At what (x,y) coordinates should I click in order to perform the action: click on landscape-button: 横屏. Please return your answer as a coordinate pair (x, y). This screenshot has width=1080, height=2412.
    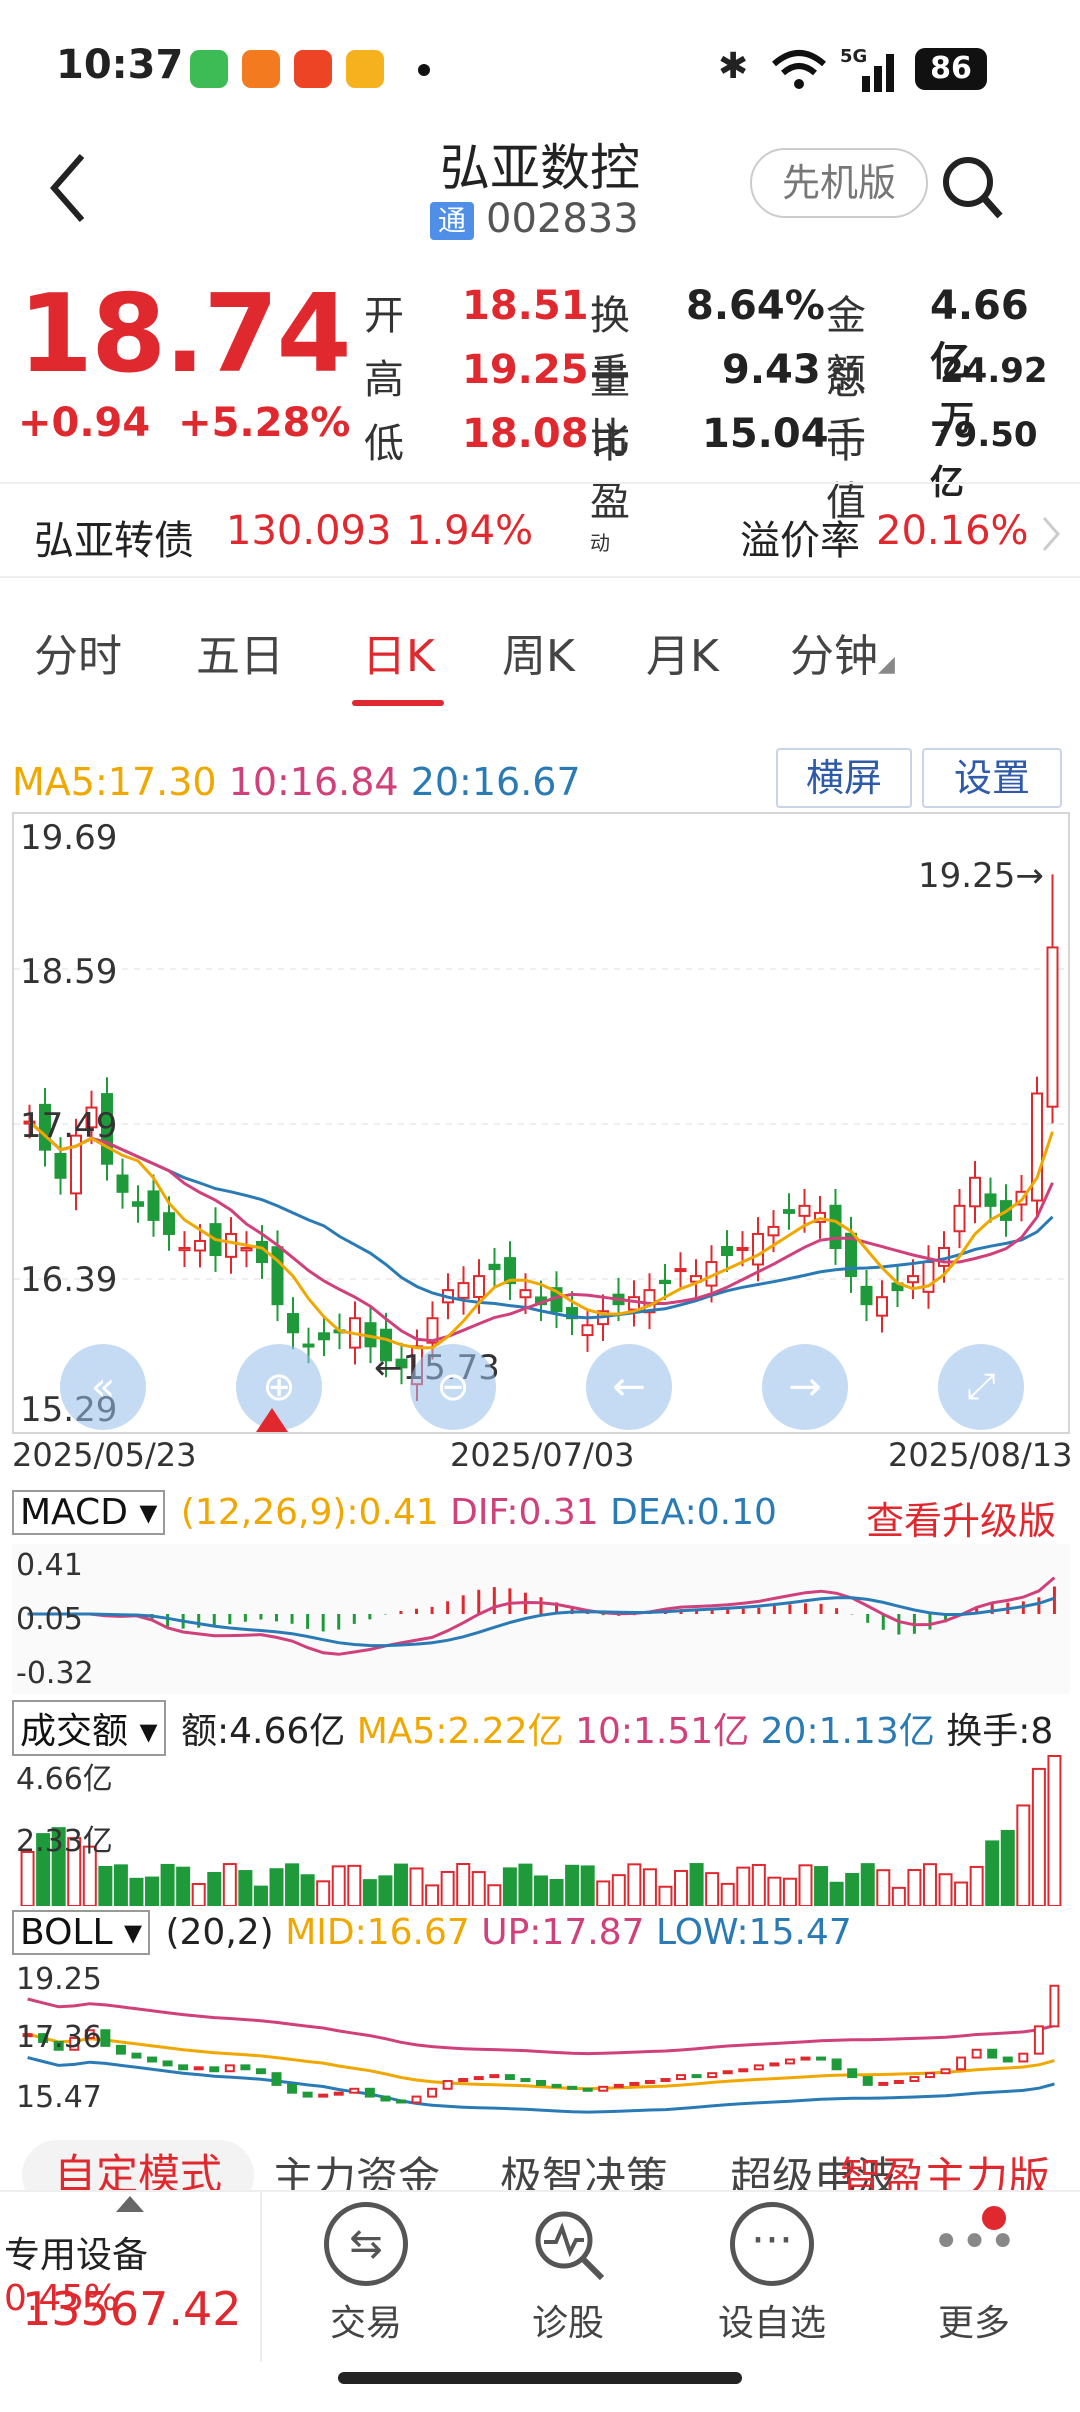
    Looking at the image, I should click on (844, 778).